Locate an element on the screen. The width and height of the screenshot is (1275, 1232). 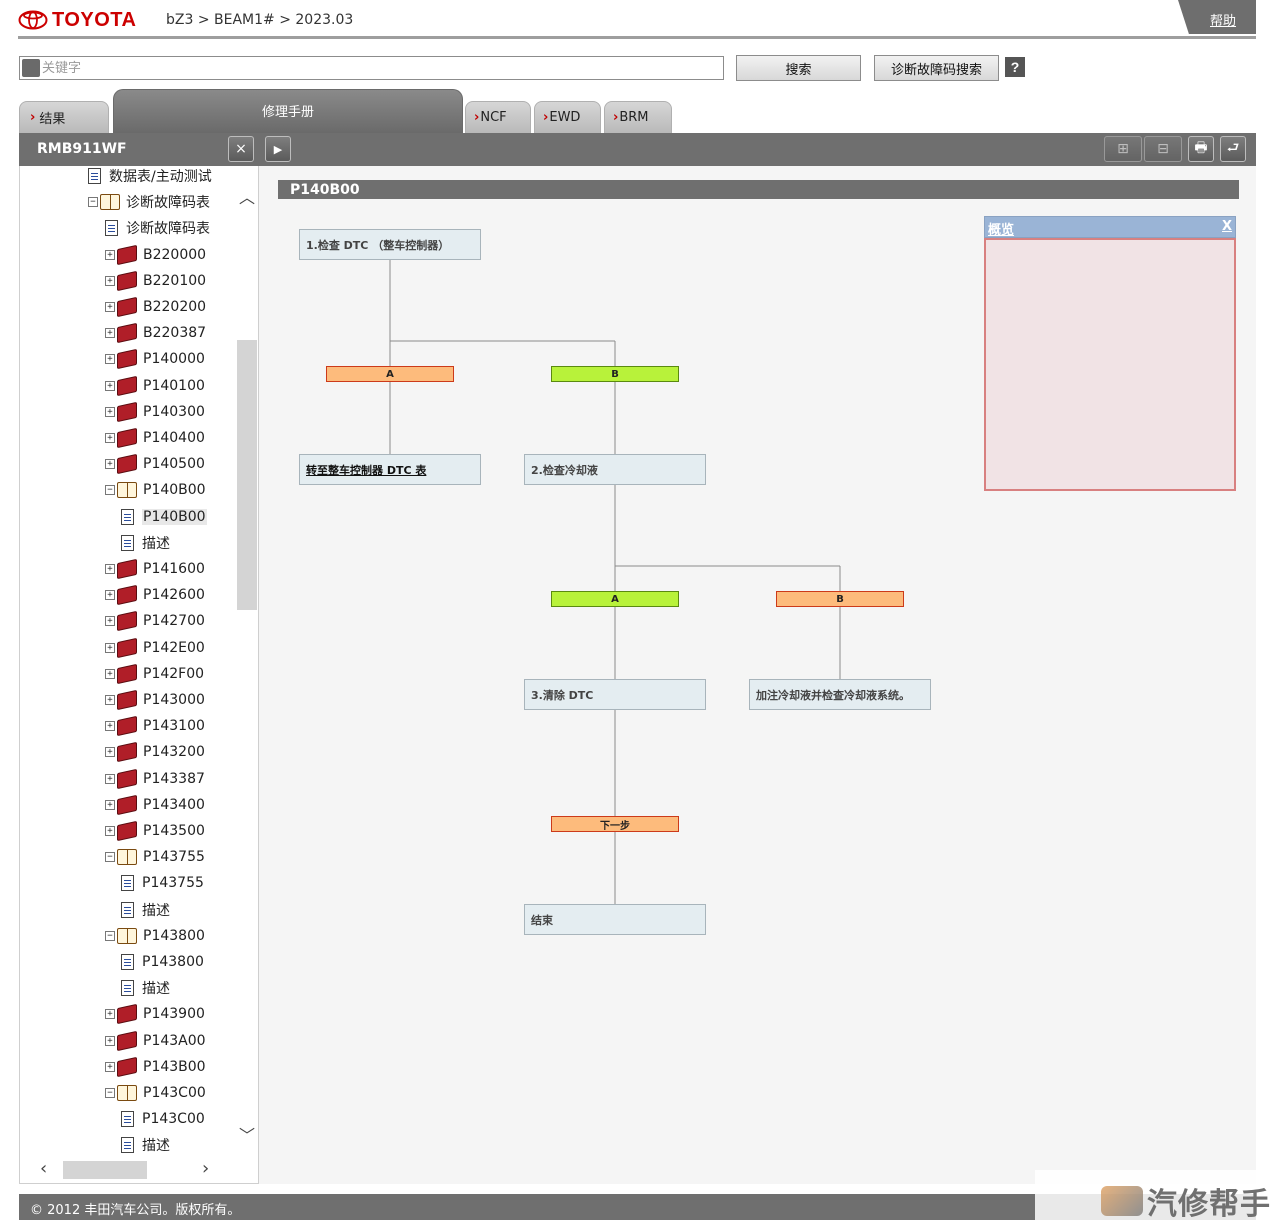
search-input is located at coordinates (371, 68).